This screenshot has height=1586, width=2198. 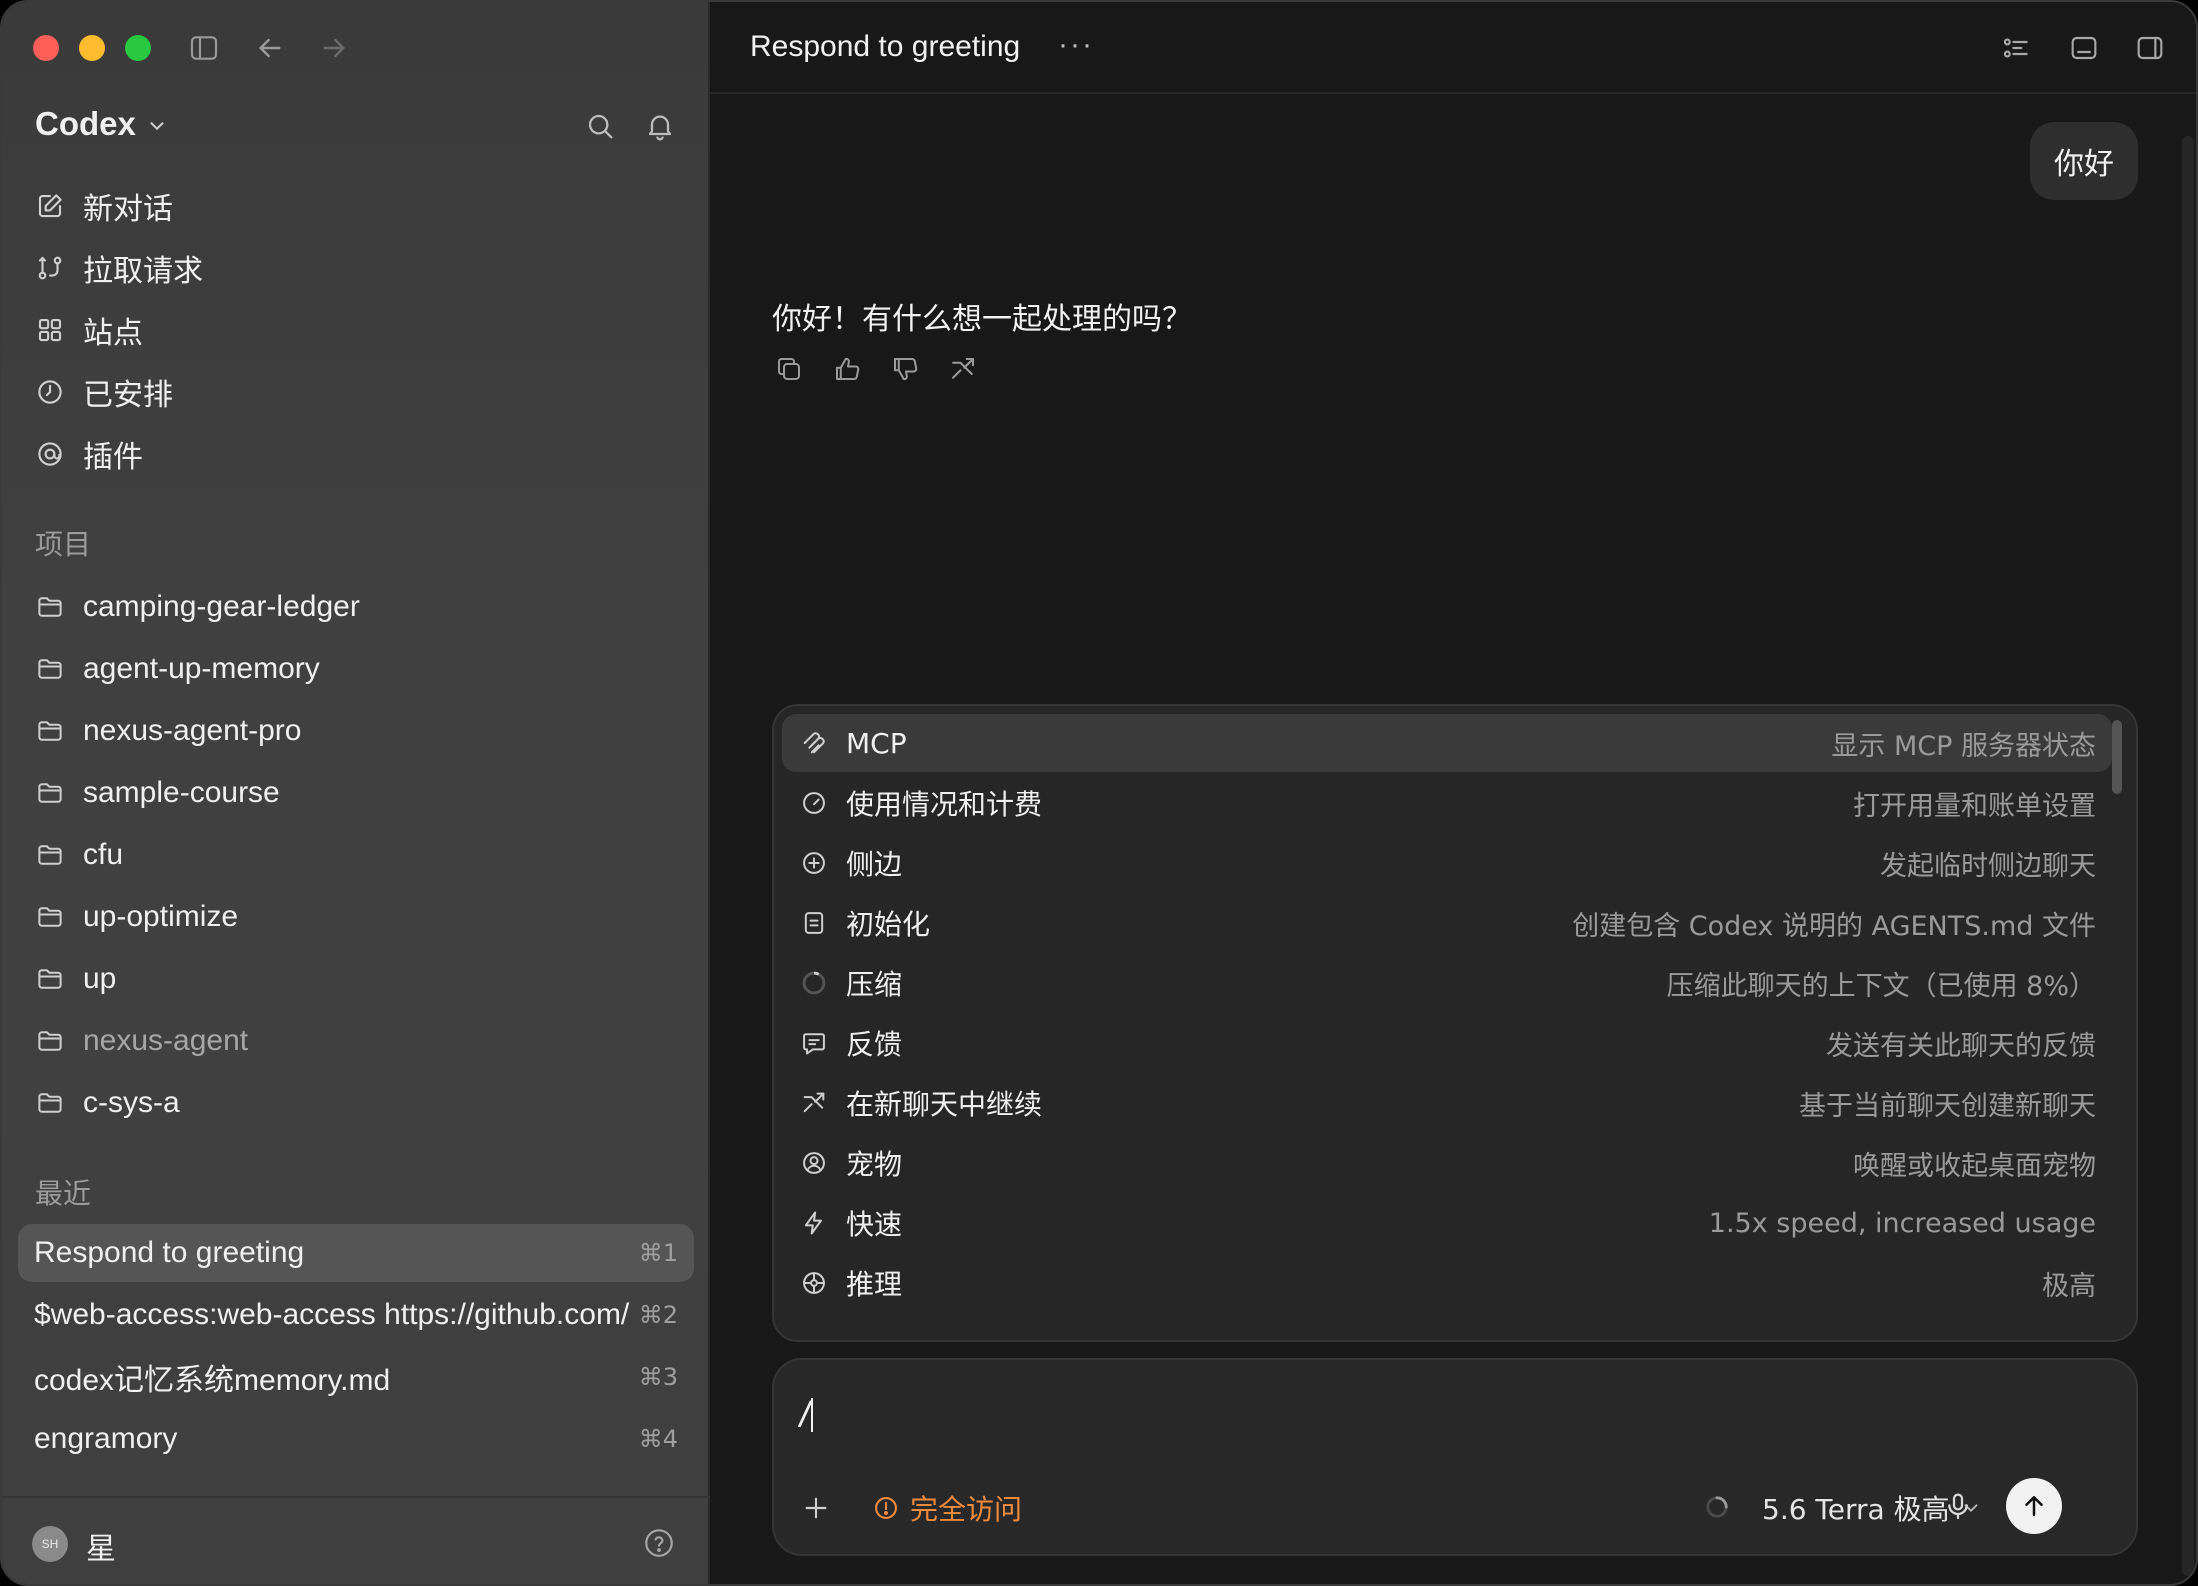 I want to click on project-item: cfu, so click(x=79, y=855).